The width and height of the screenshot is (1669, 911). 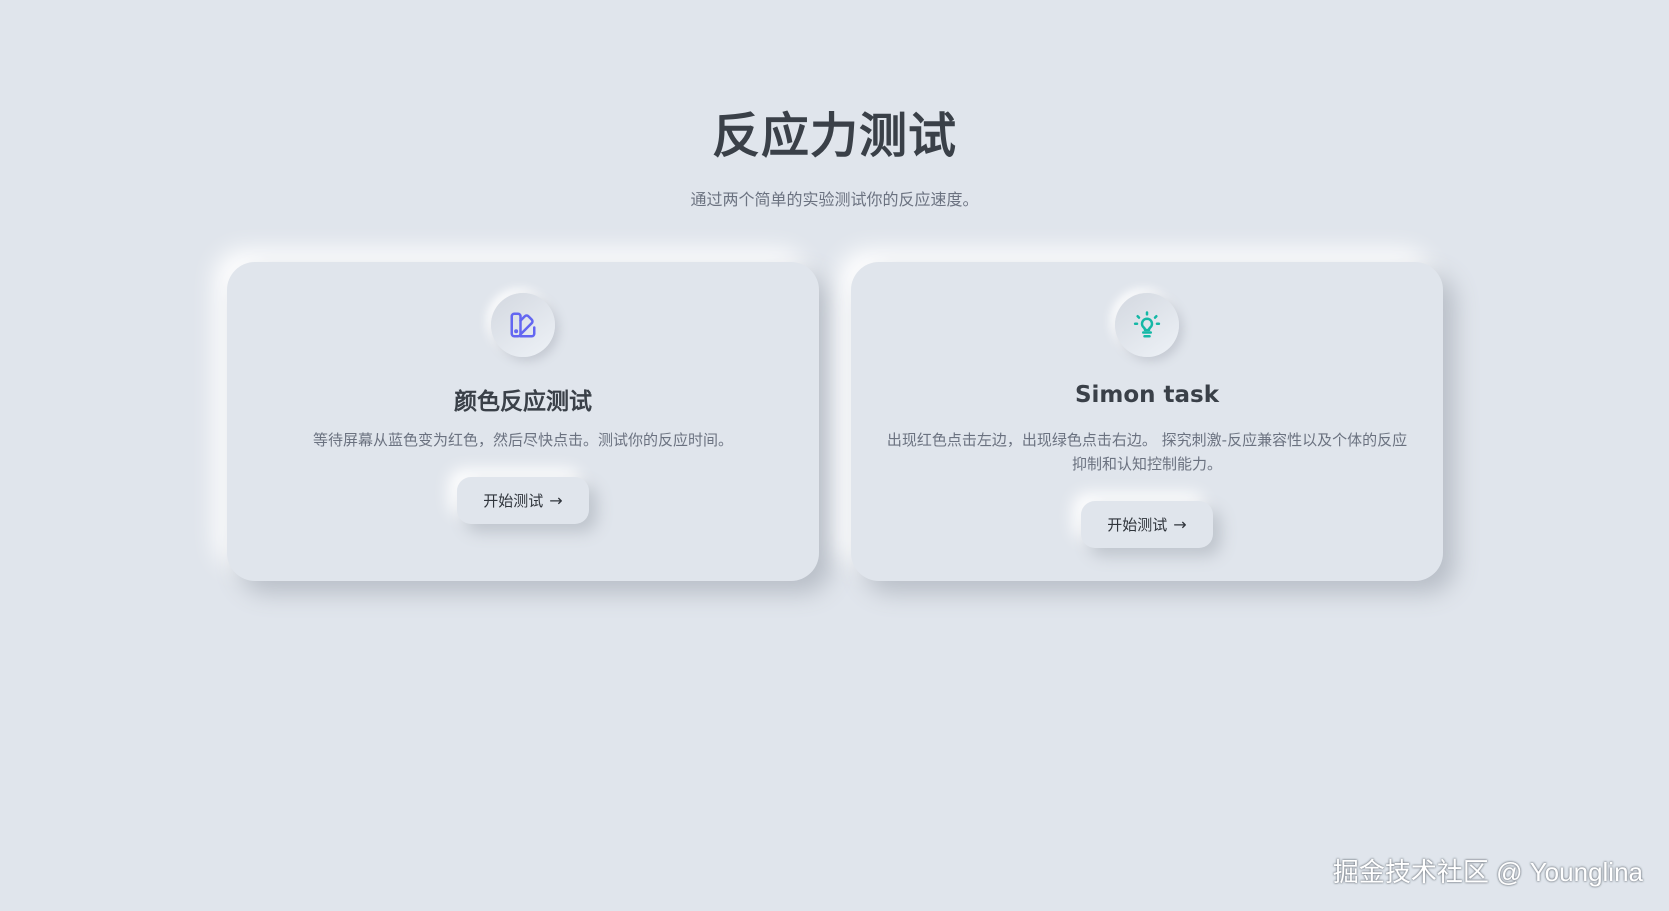 I want to click on hero-section: 反应力测试 通过两个简单的实验测试你的反应速度。, so click(x=834, y=153).